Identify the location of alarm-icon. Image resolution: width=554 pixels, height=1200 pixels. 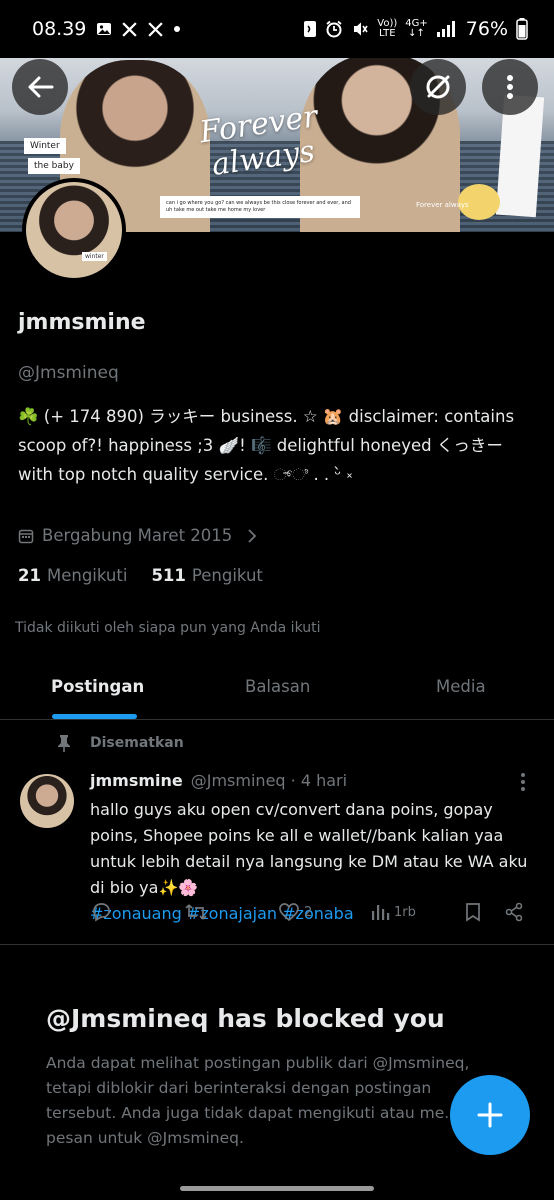
(334, 29).